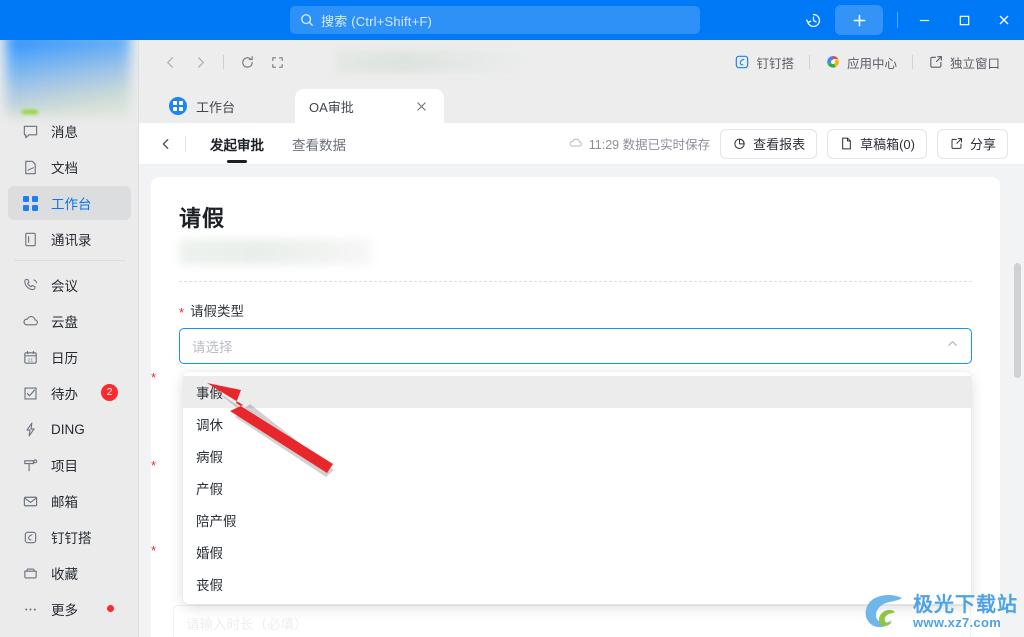 Image resolution: width=1024 pixels, height=637 pixels. I want to click on history-icon, so click(812, 20).